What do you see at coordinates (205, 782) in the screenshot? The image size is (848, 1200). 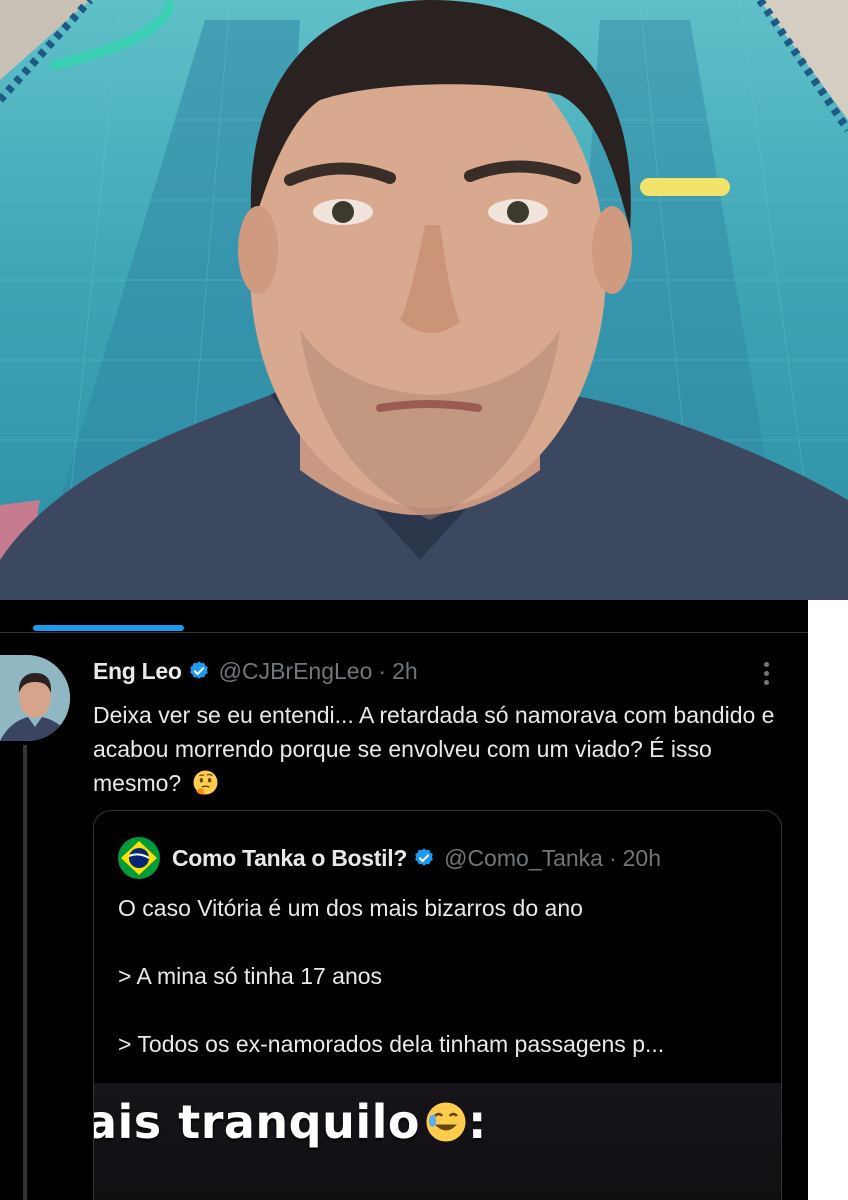 I see `thinking-face-icon` at bounding box center [205, 782].